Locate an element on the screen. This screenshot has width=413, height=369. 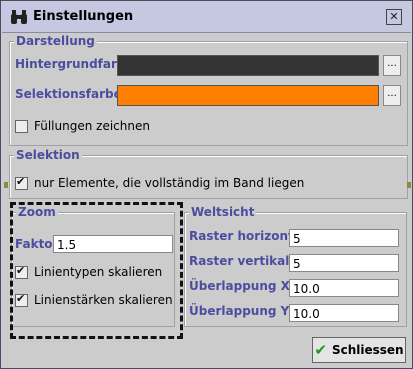
fuellungen-label: Füllungen zeichnen is located at coordinates (92, 126).